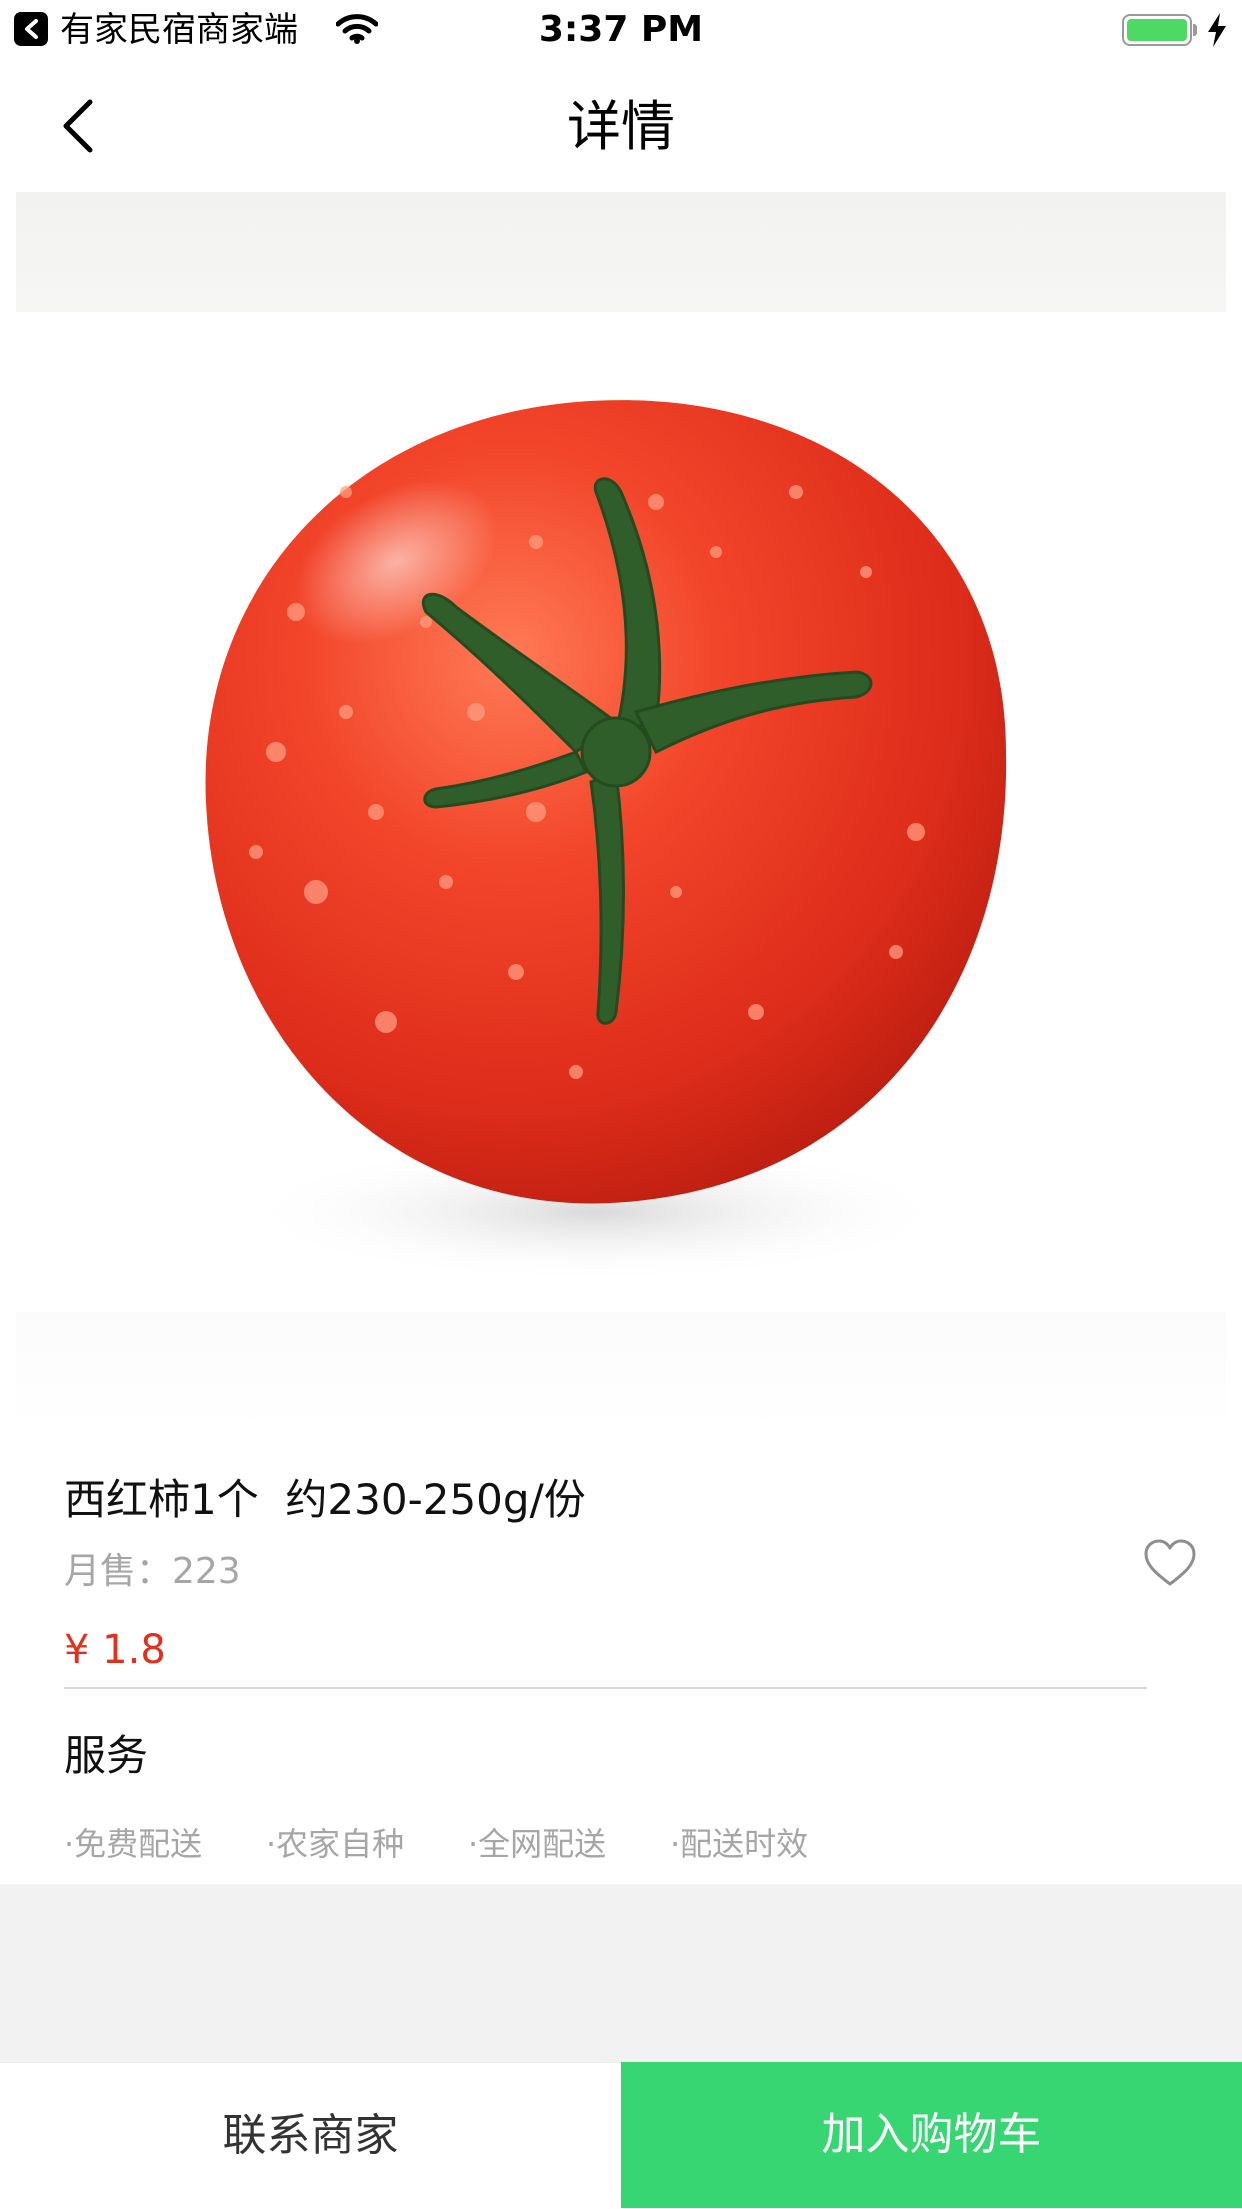 Image resolution: width=1242 pixels, height=2209 pixels. I want to click on status-time: 3:37 PM, so click(621, 29).